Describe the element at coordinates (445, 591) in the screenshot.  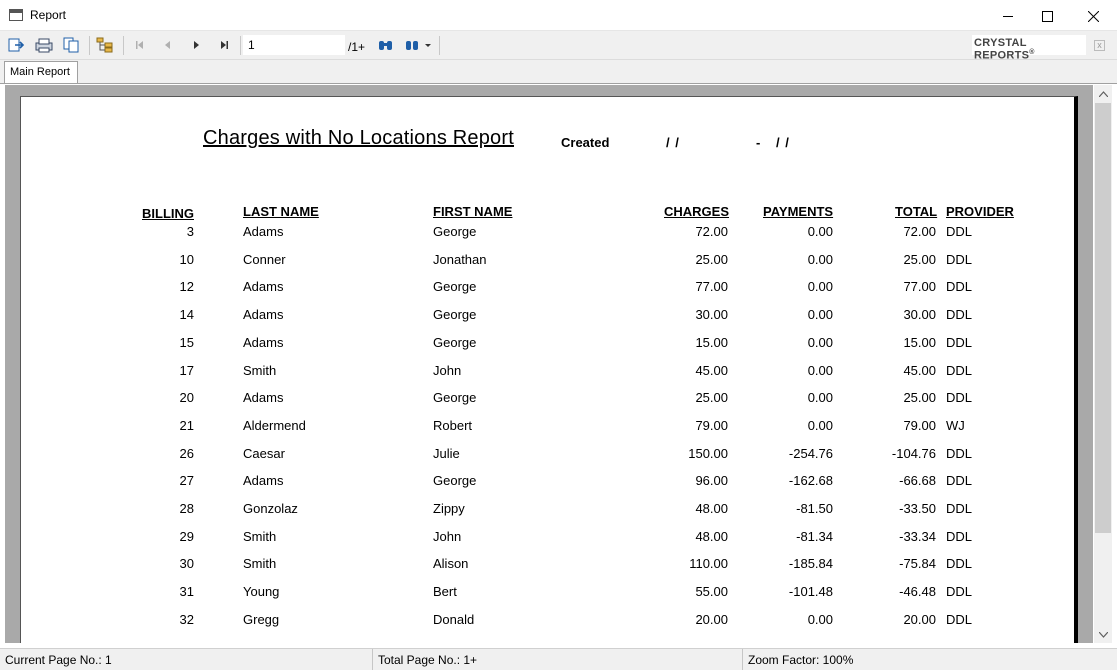
I see `first-name-cell: Bert` at that location.